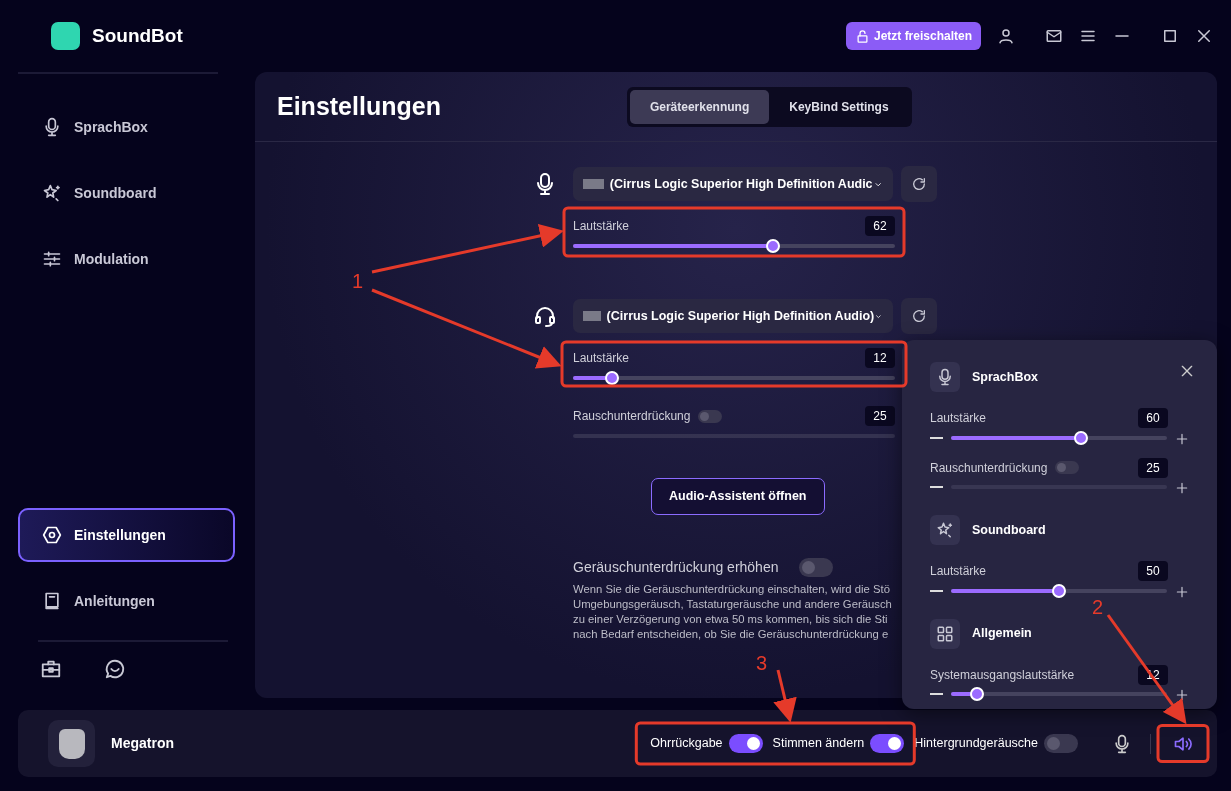  Describe the element at coordinates (126, 193) in the screenshot. I see `sidebar-item: Soundboard` at that location.